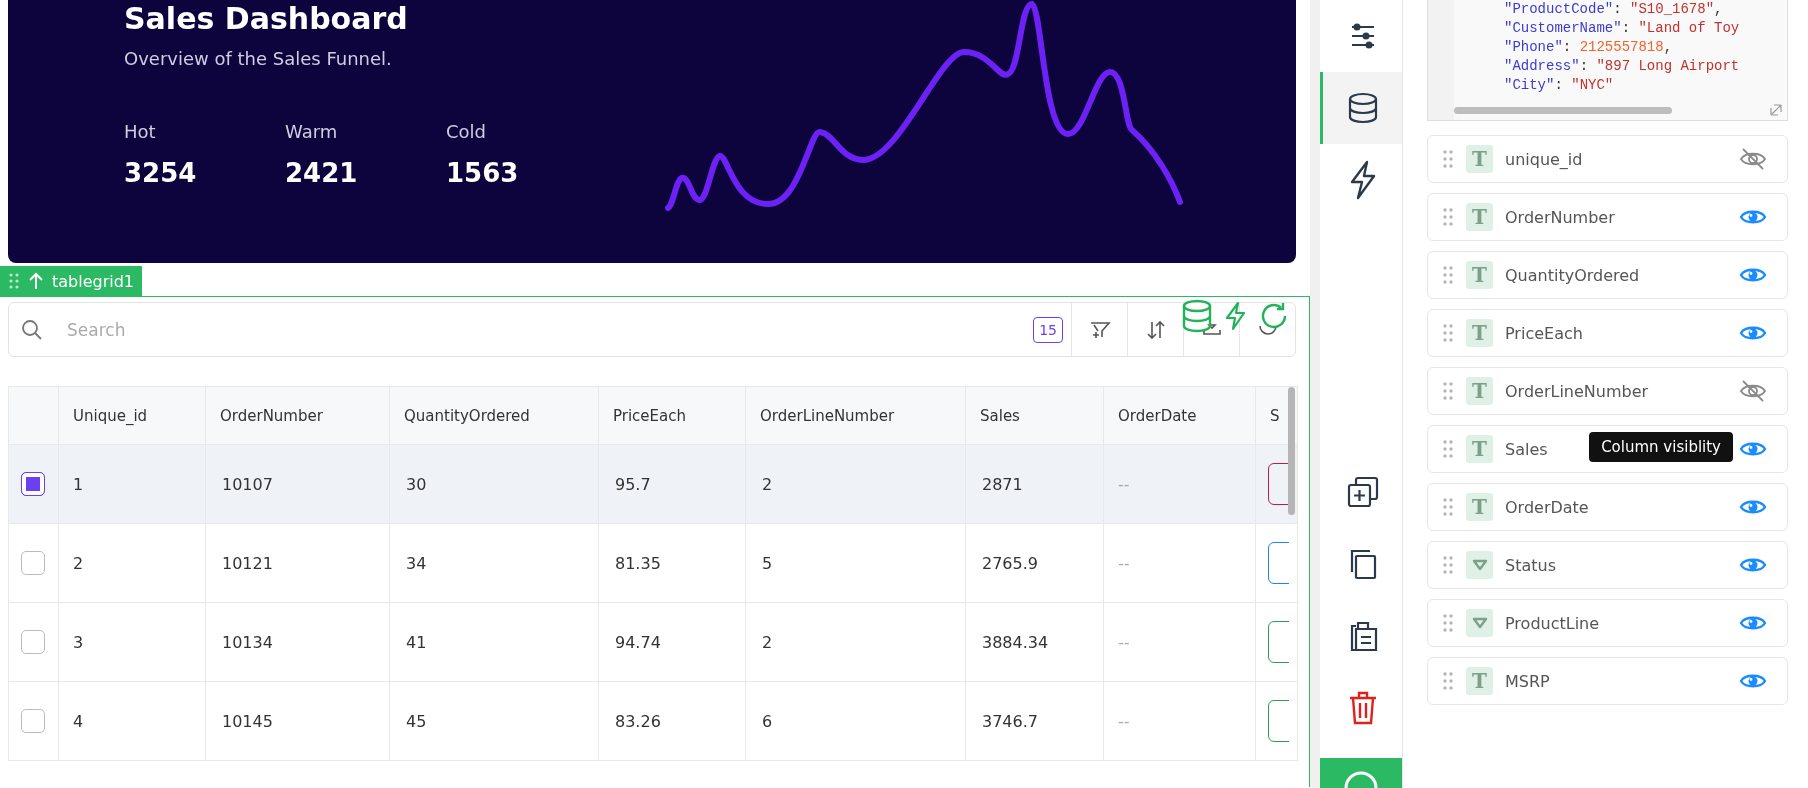 Image resolution: width=1808 pixels, height=788 pixels. I want to click on field-name: unique_id, so click(1544, 159).